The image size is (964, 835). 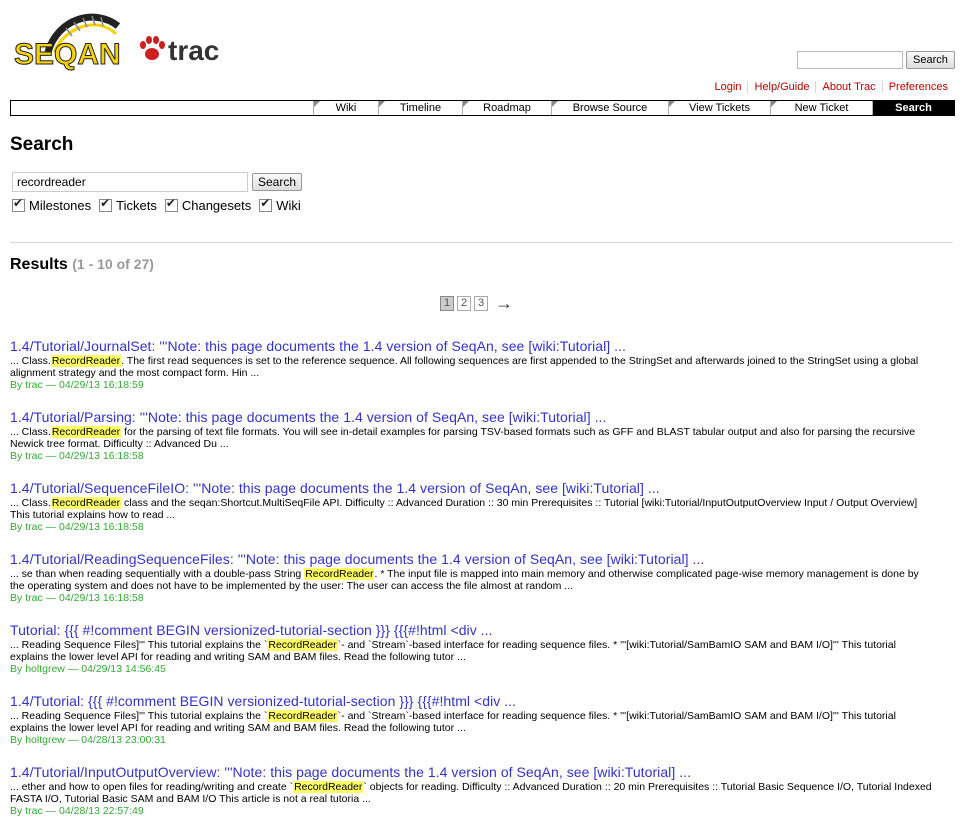 I want to click on search-button: Search, so click(x=277, y=182).